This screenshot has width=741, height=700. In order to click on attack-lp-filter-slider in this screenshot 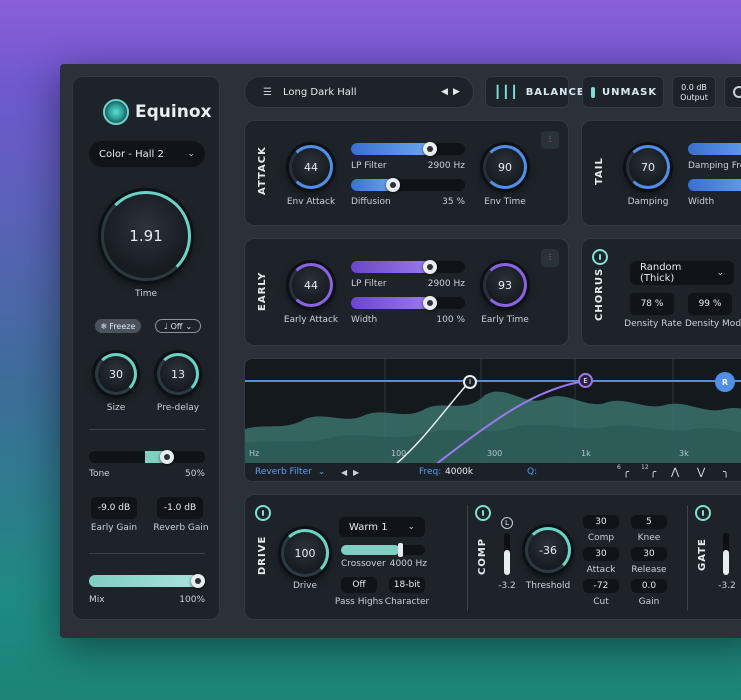, I will do `click(408, 149)`.